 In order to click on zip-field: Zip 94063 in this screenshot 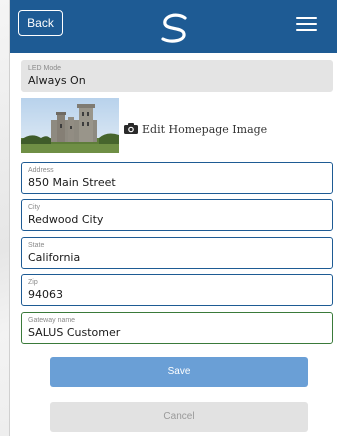, I will do `click(177, 290)`.